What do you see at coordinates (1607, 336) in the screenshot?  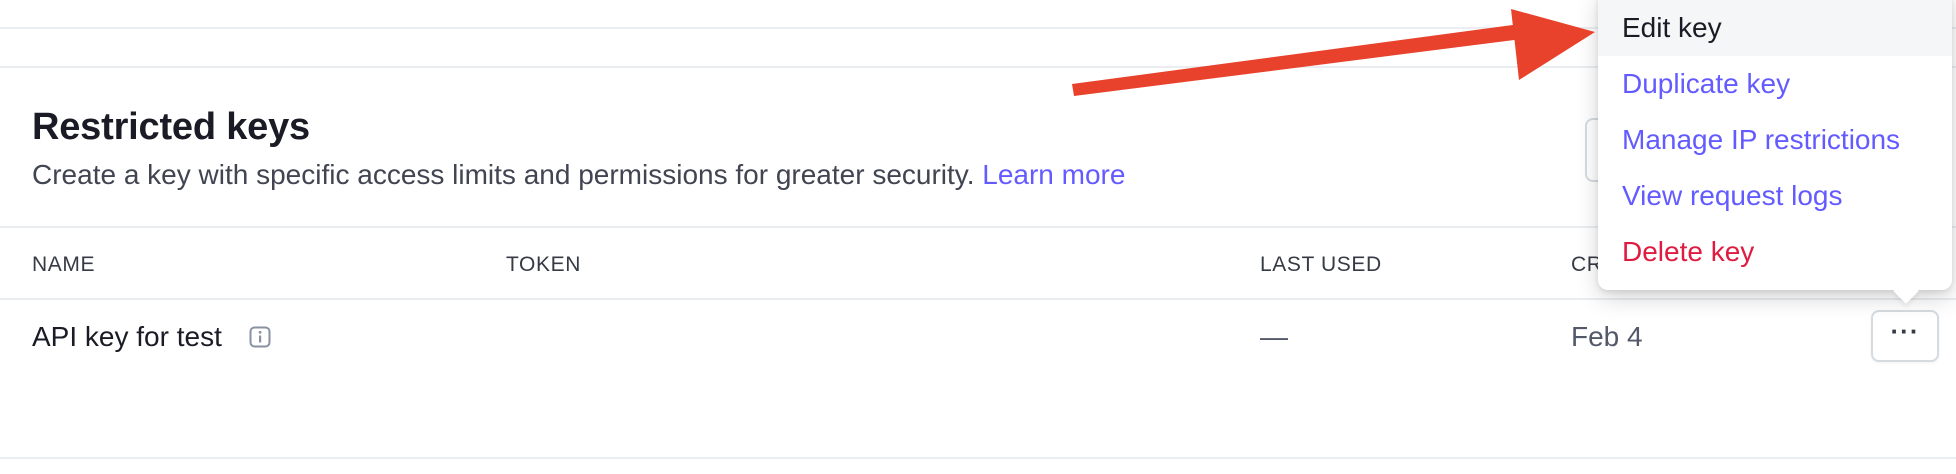 I see `created-cell: Feb 4` at bounding box center [1607, 336].